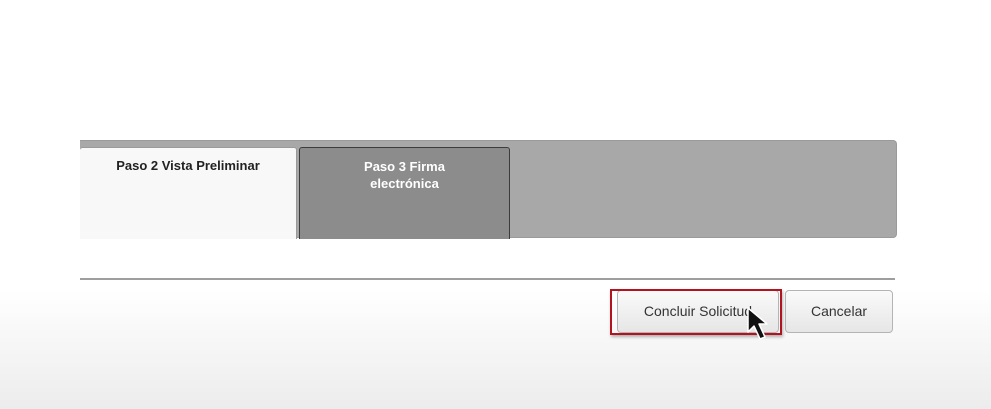  What do you see at coordinates (188, 193) in the screenshot?
I see `tab-step2-preview: Paso 2 Vista Preliminar` at bounding box center [188, 193].